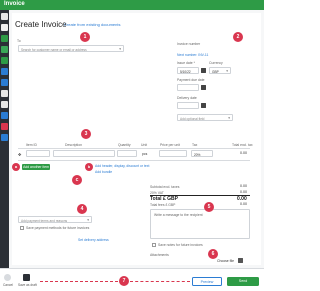 The height and width of the screenshot is (291, 320). I want to click on col-unit: Unit, so click(144, 145).